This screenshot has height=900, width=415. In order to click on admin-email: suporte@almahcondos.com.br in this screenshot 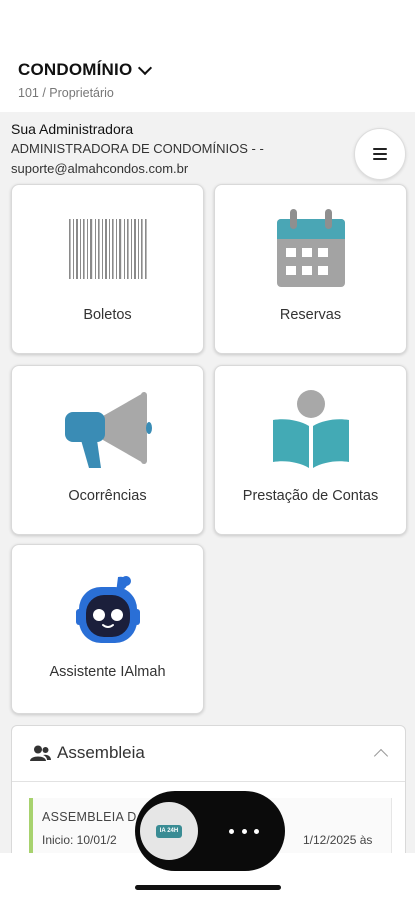, I will do `click(176, 168)`.